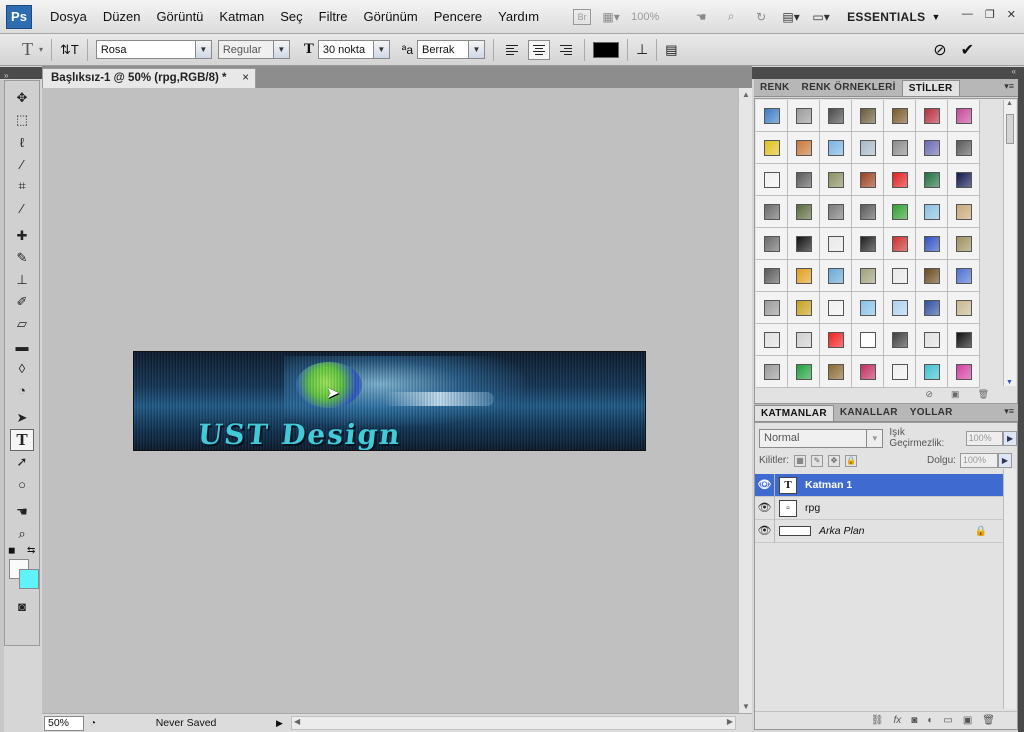 This screenshot has width=1024, height=732. What do you see at coordinates (988, 720) in the screenshot?
I see `delete-layer-icon: 🗑` at bounding box center [988, 720].